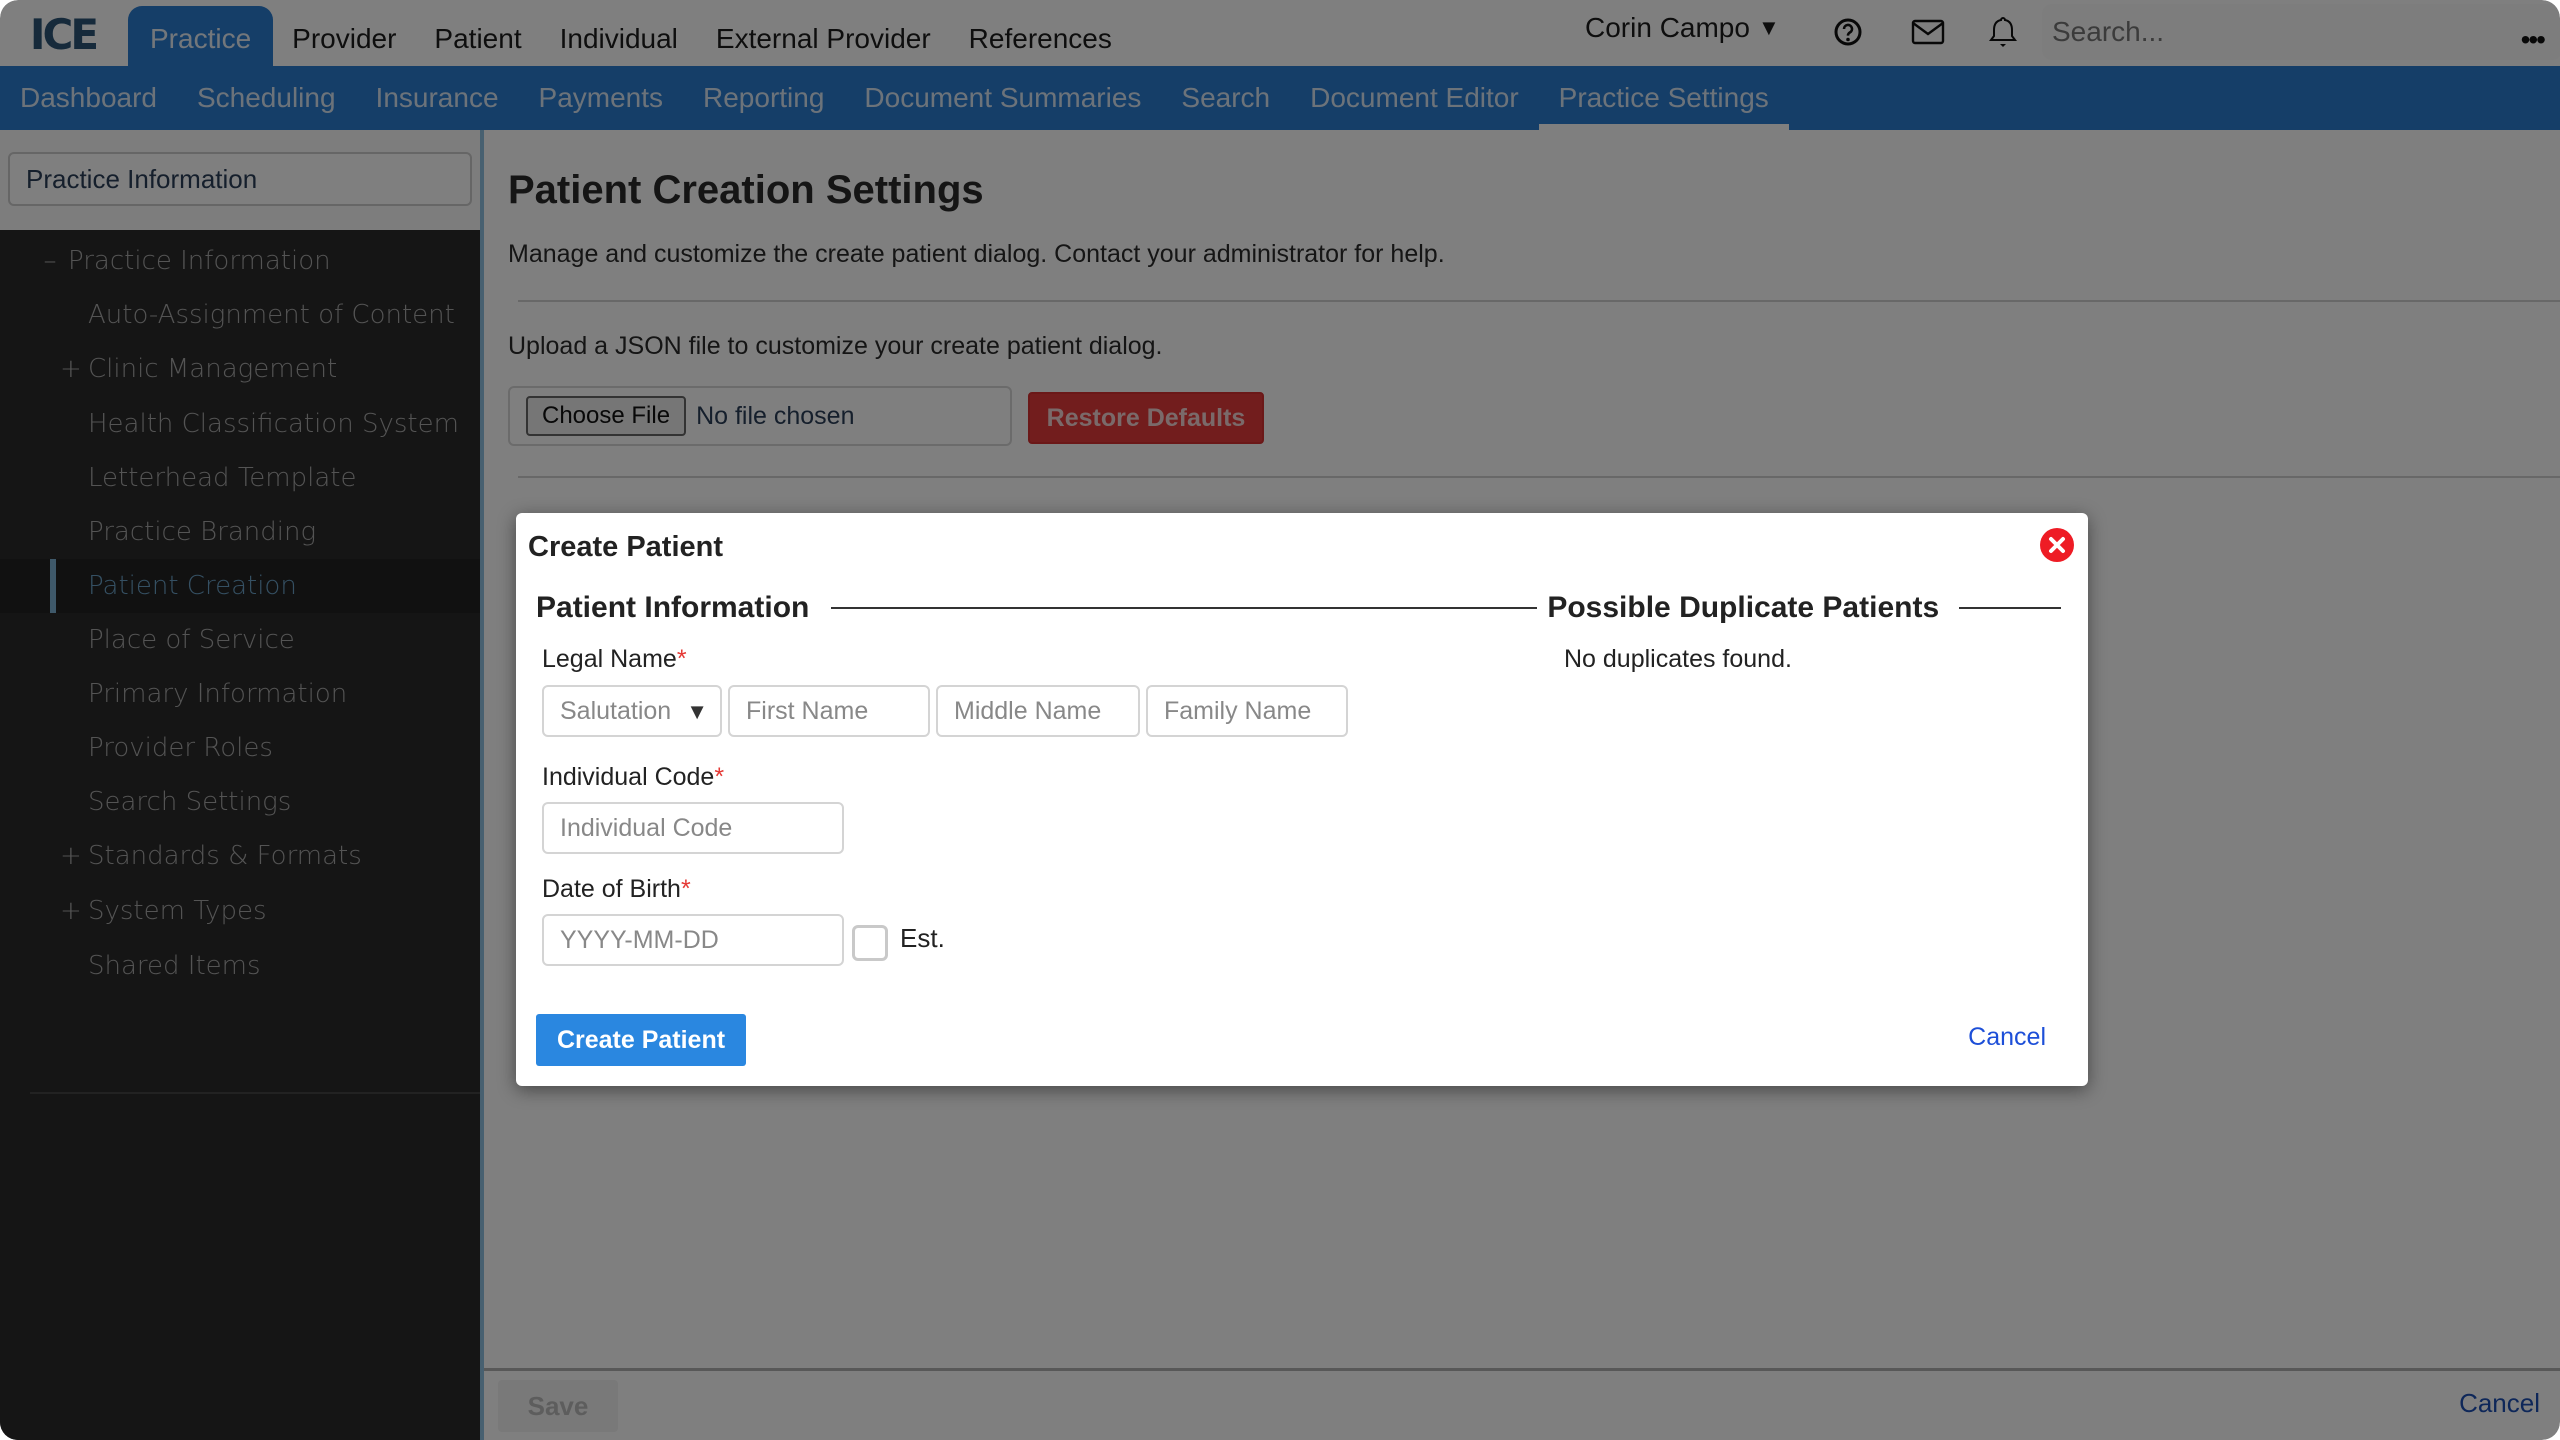  Describe the element at coordinates (626, 547) in the screenshot. I see `dialog-title: Create Patient` at that location.